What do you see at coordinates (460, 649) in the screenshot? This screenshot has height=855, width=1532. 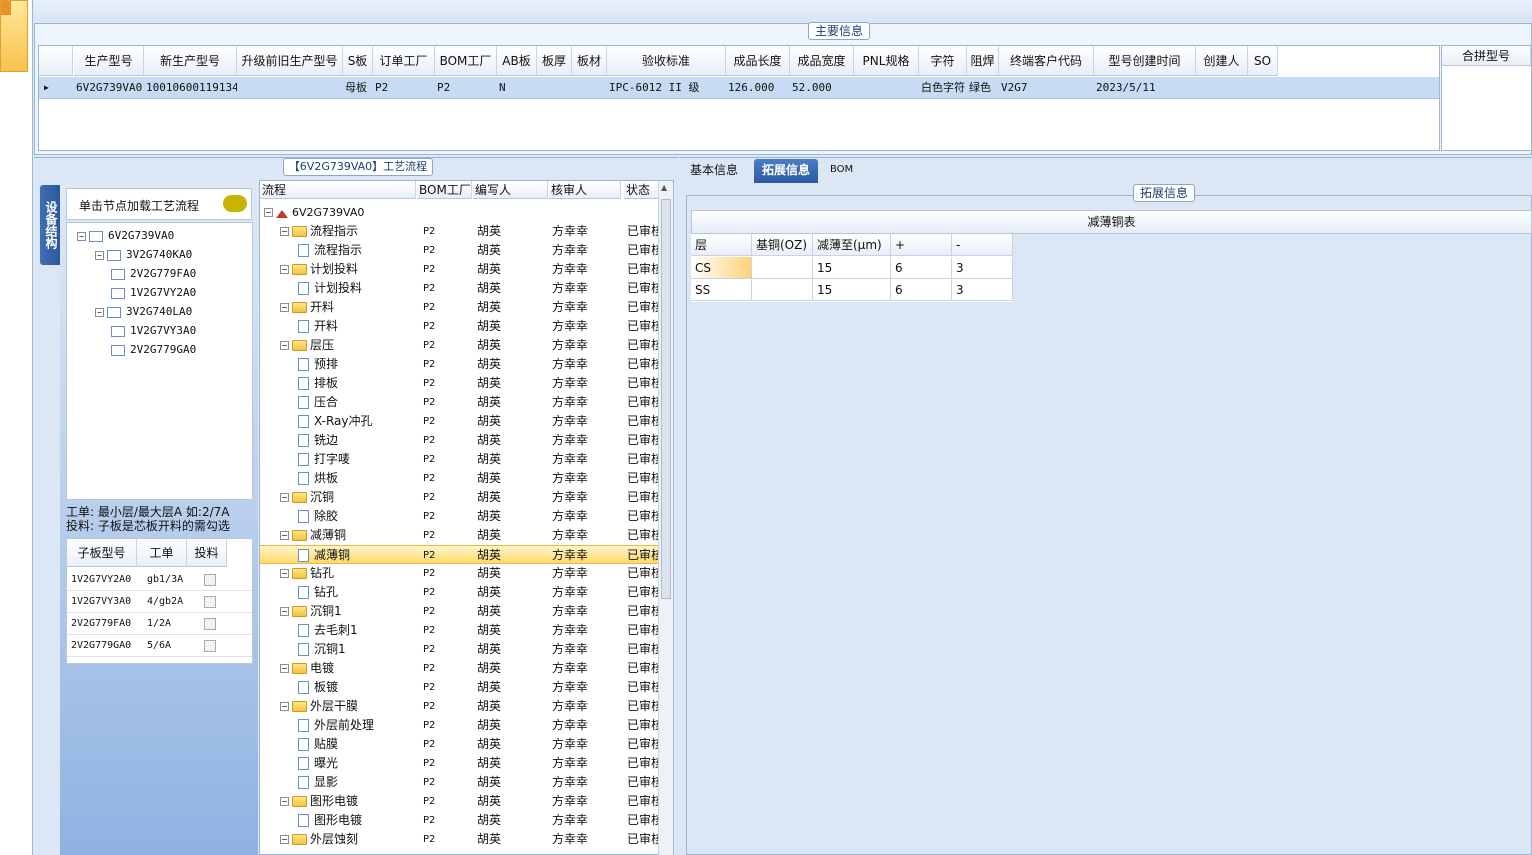 I see `table-row: 沉铜1 P2 胡英 方幸幸 已审核` at bounding box center [460, 649].